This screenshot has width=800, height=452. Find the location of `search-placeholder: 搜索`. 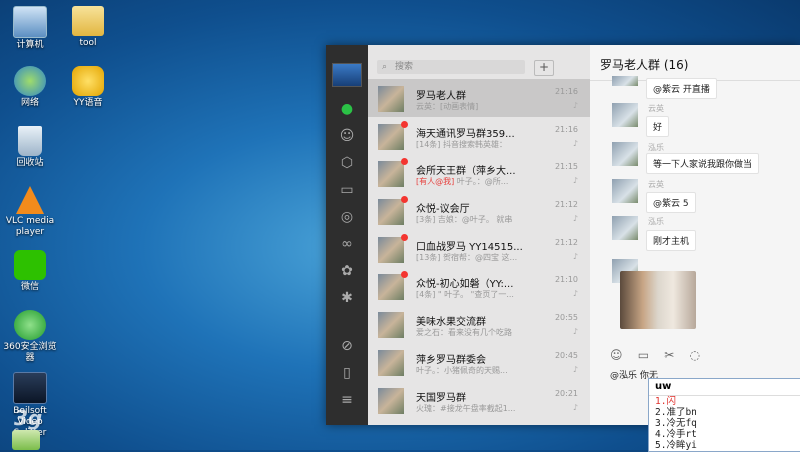

search-placeholder: 搜索 is located at coordinates (404, 67).